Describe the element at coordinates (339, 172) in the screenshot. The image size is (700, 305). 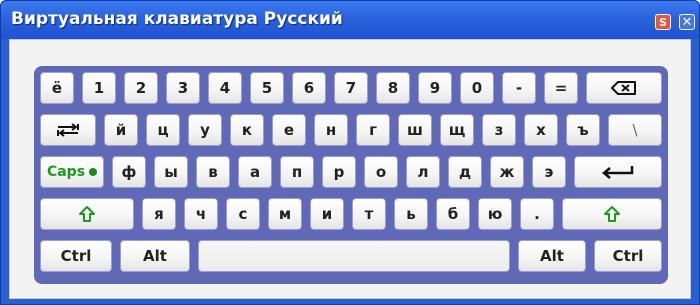
I see `key-r: р` at that location.